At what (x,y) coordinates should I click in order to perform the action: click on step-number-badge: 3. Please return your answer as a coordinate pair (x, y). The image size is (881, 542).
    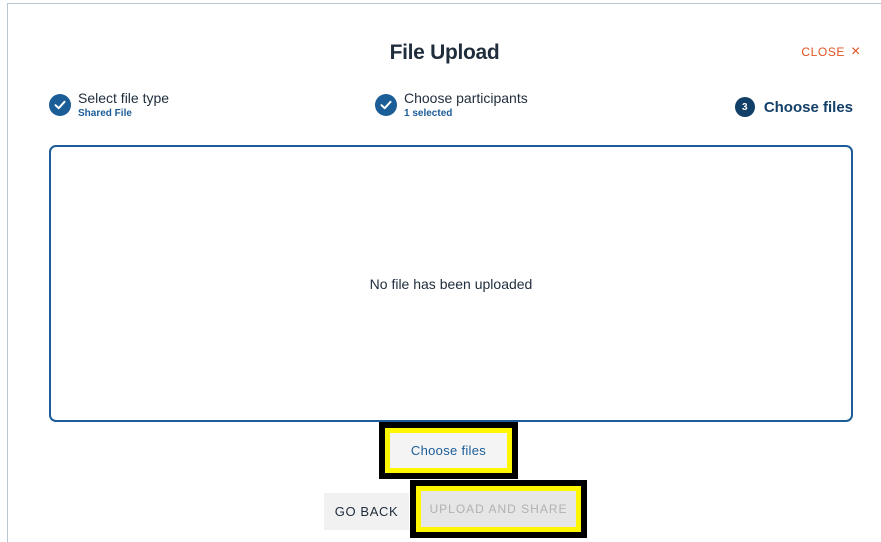
    Looking at the image, I should click on (744, 107).